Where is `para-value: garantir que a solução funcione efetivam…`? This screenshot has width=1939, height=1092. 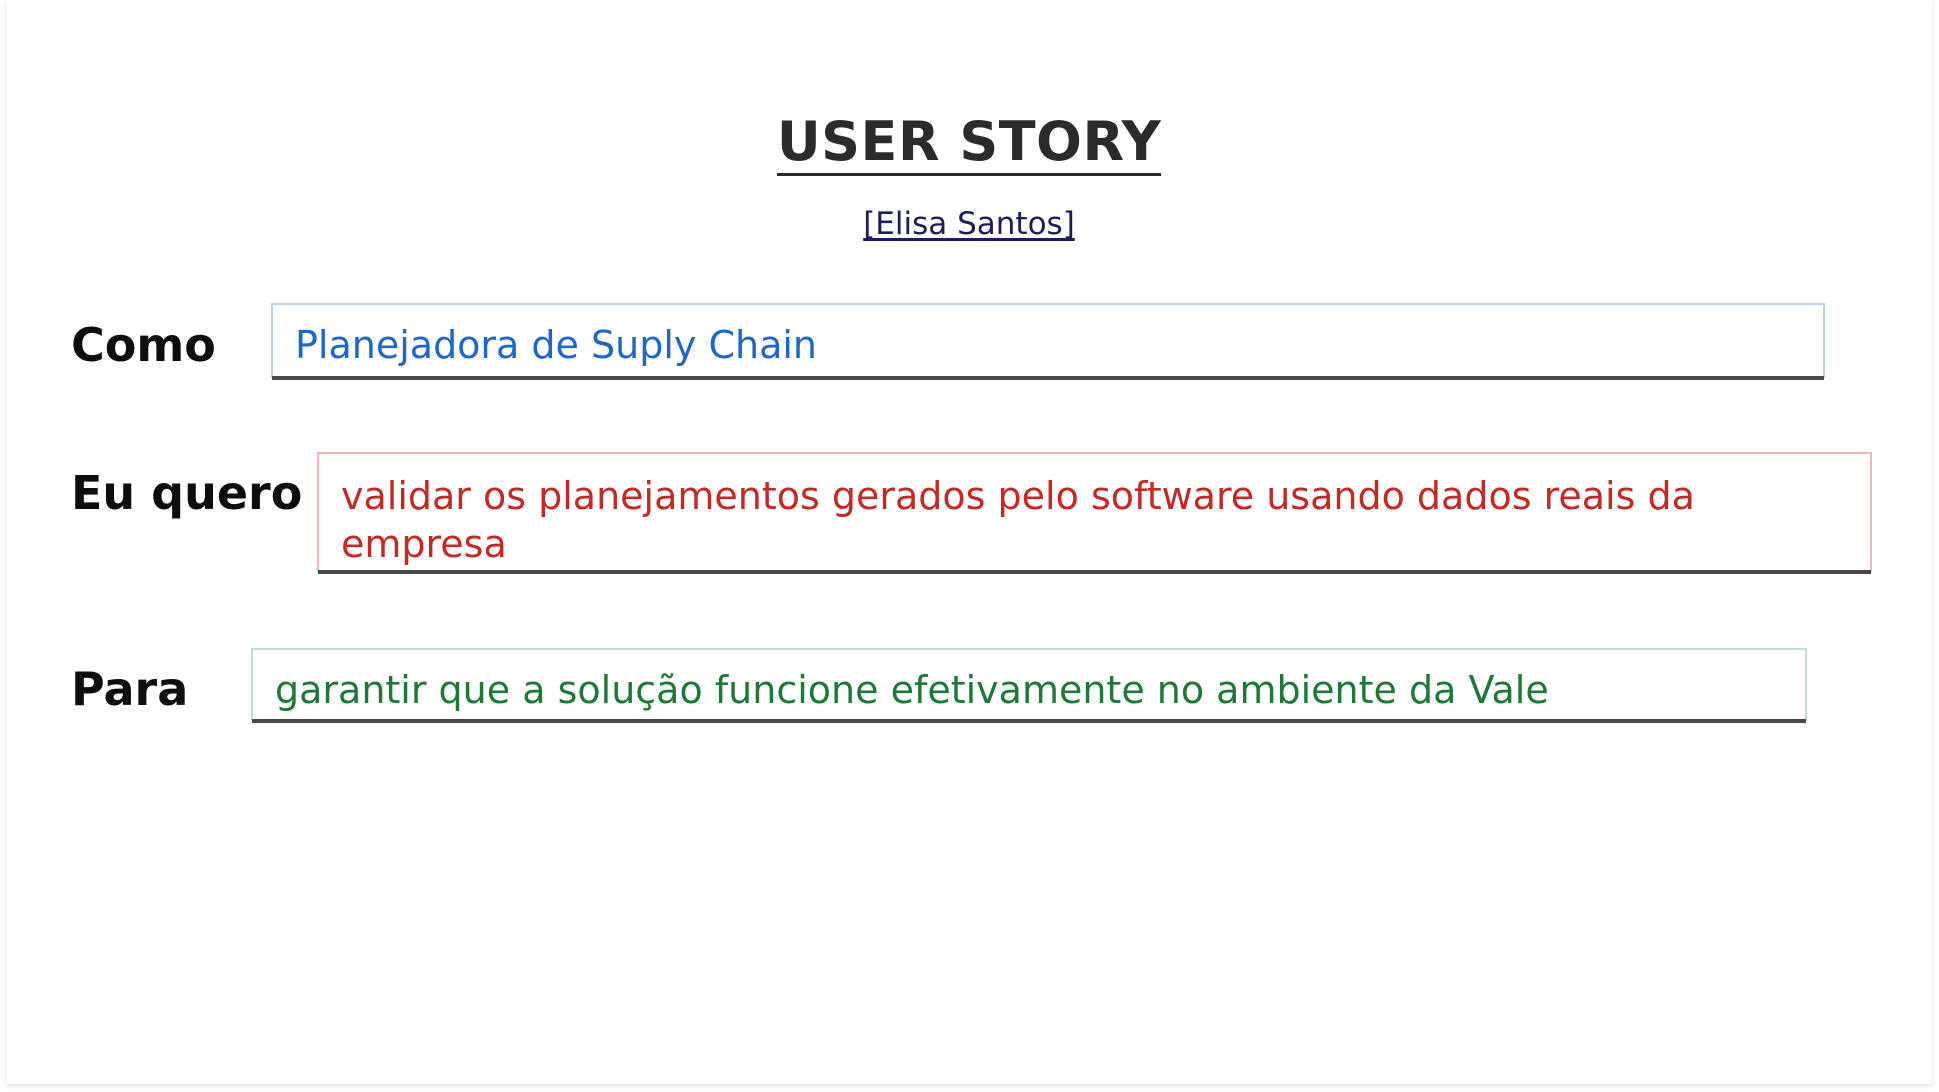 para-value: garantir que a solução funcione efetivam… is located at coordinates (912, 690).